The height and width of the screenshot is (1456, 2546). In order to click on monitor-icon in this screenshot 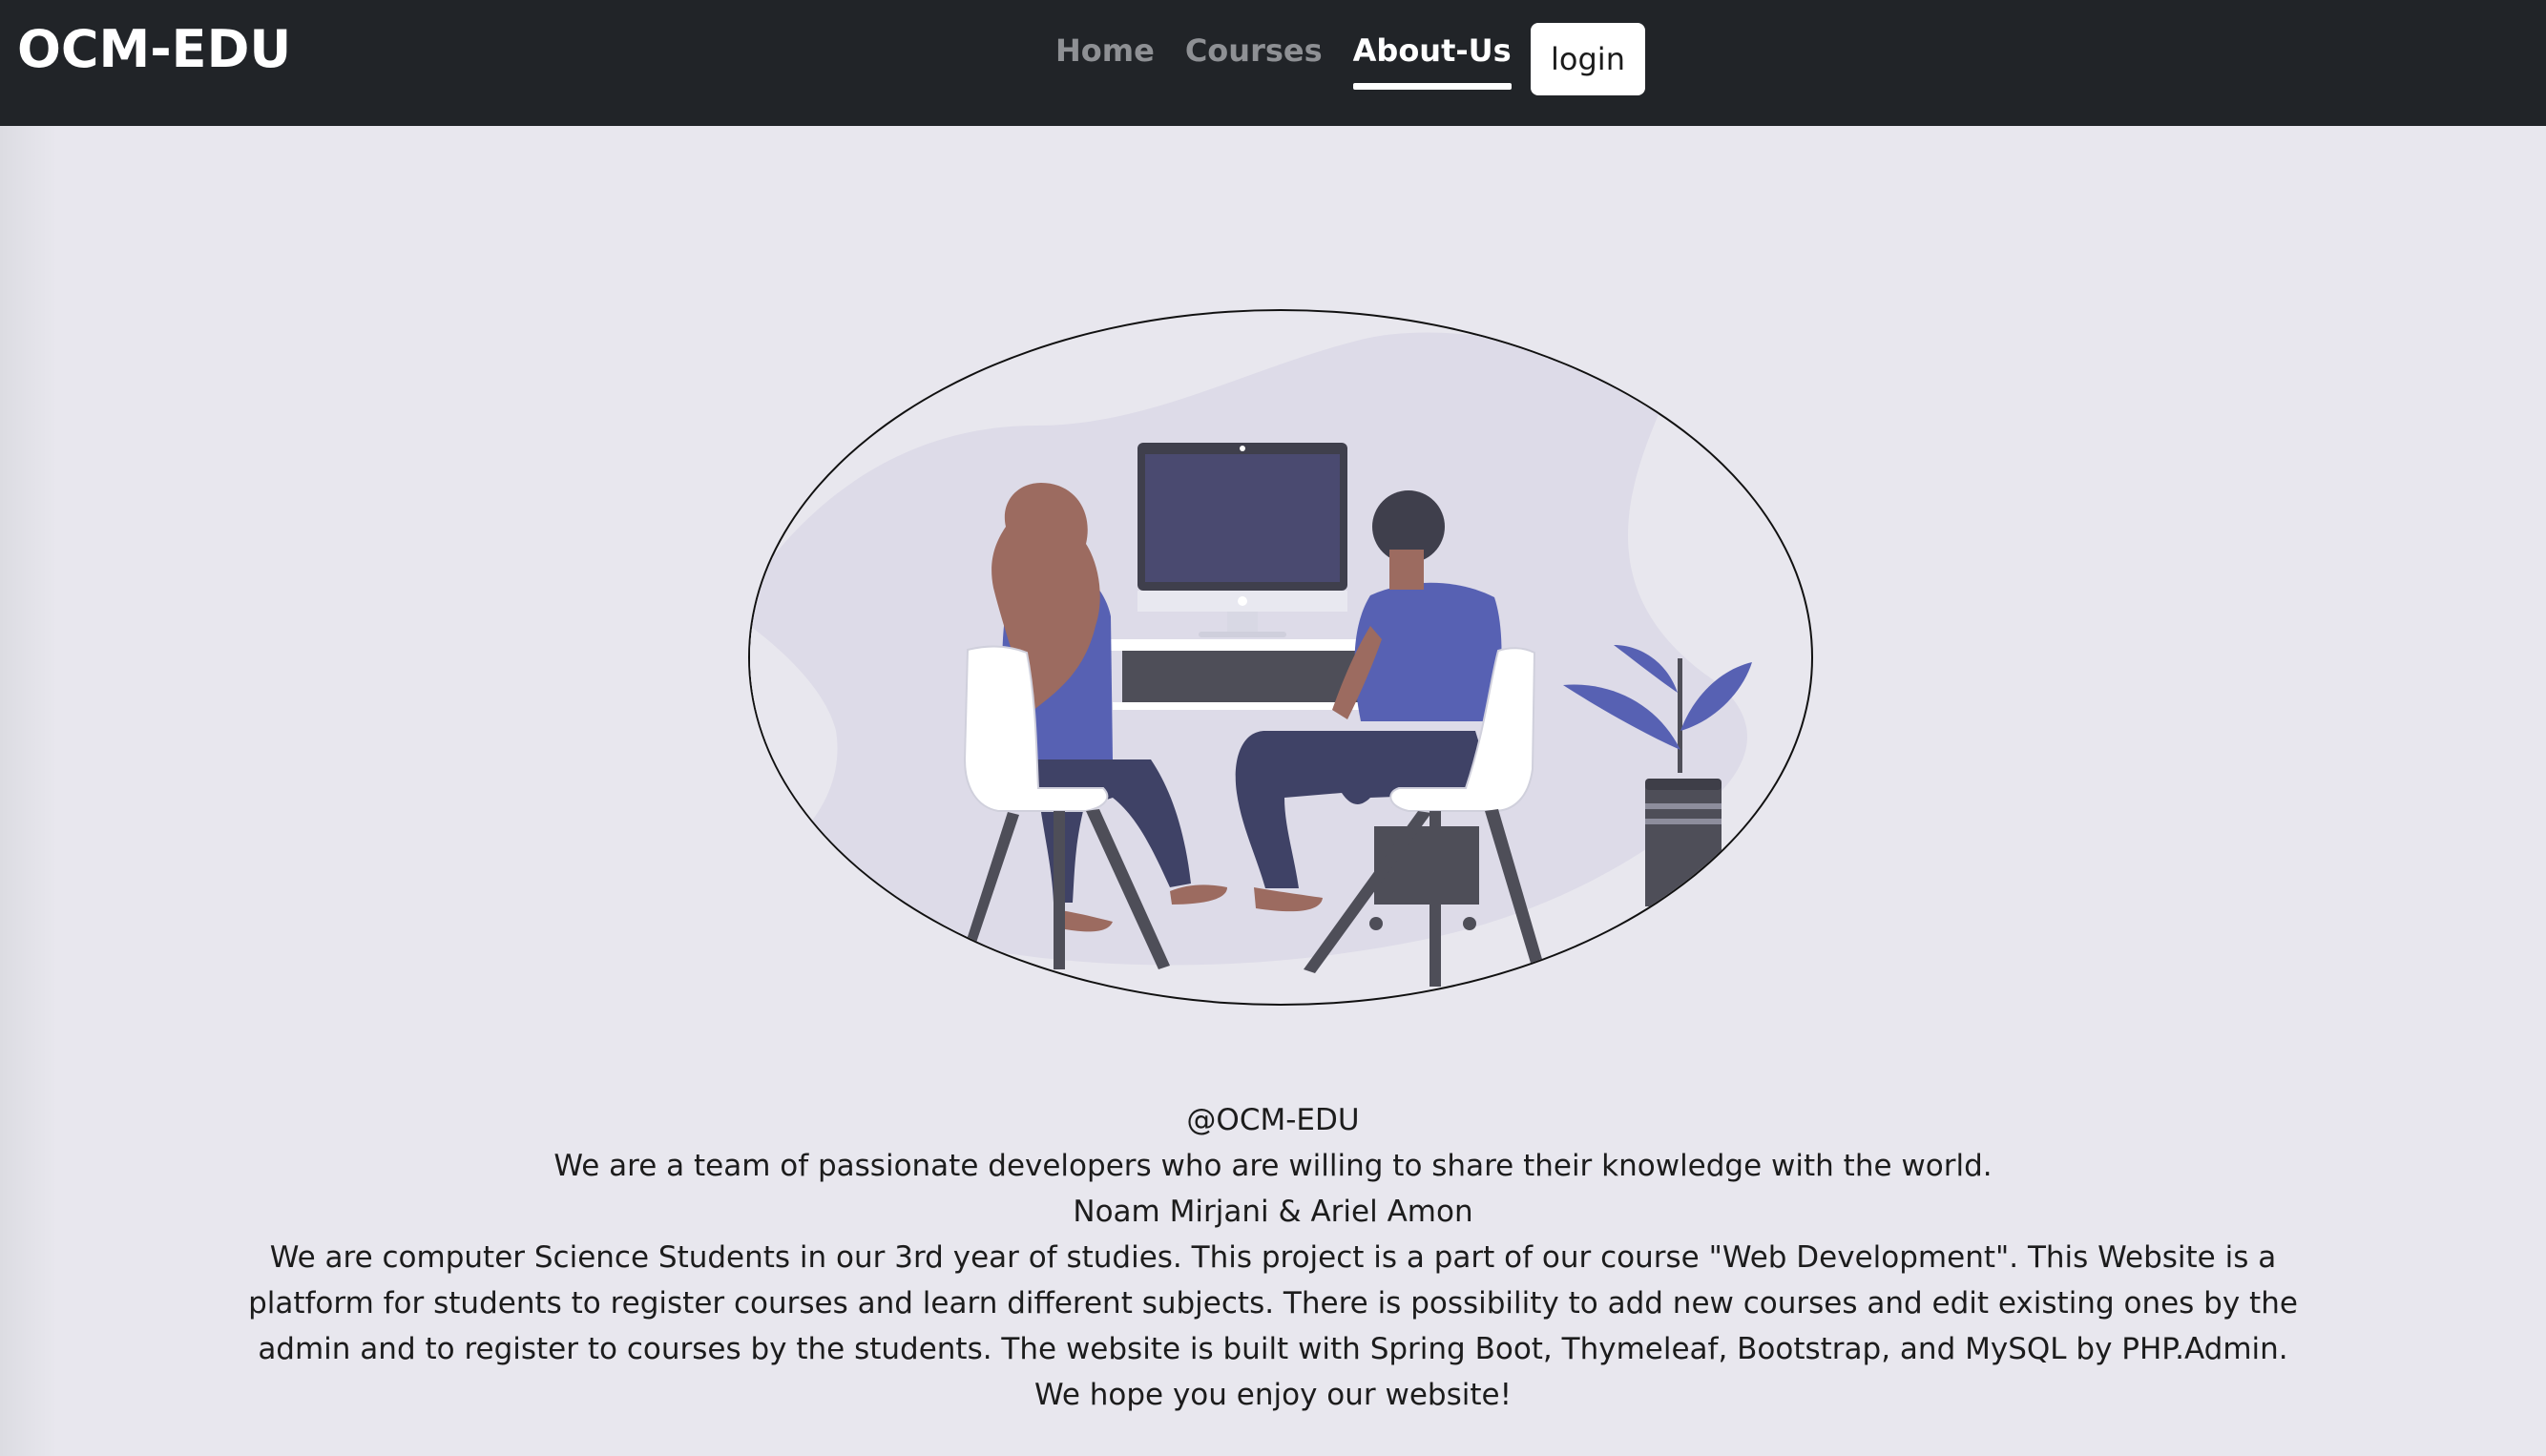, I will do `click(1242, 540)`.